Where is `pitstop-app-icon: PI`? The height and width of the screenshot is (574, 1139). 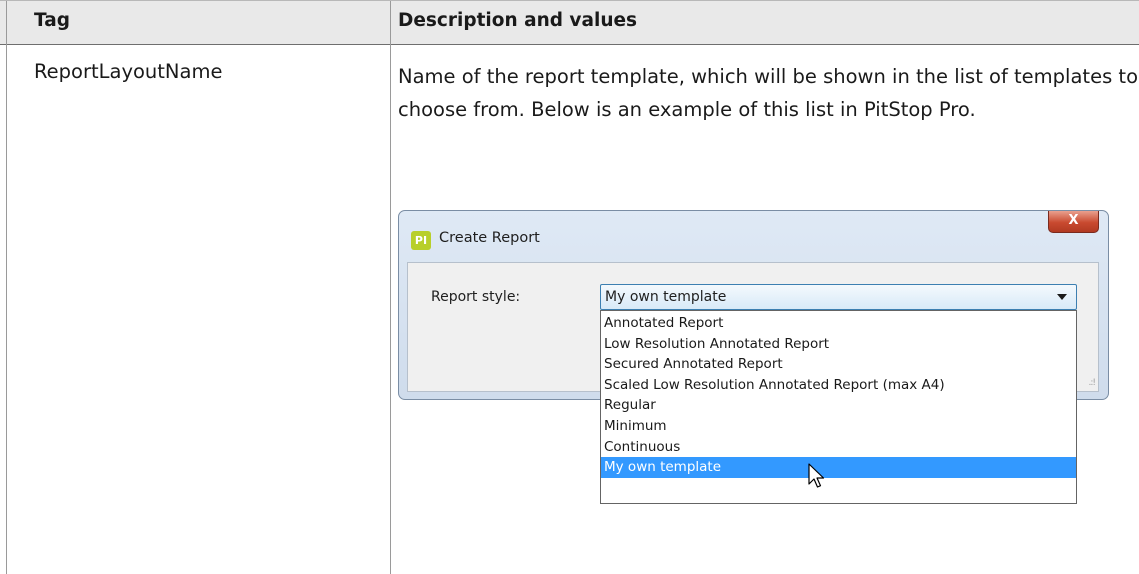 pitstop-app-icon: PI is located at coordinates (421, 240).